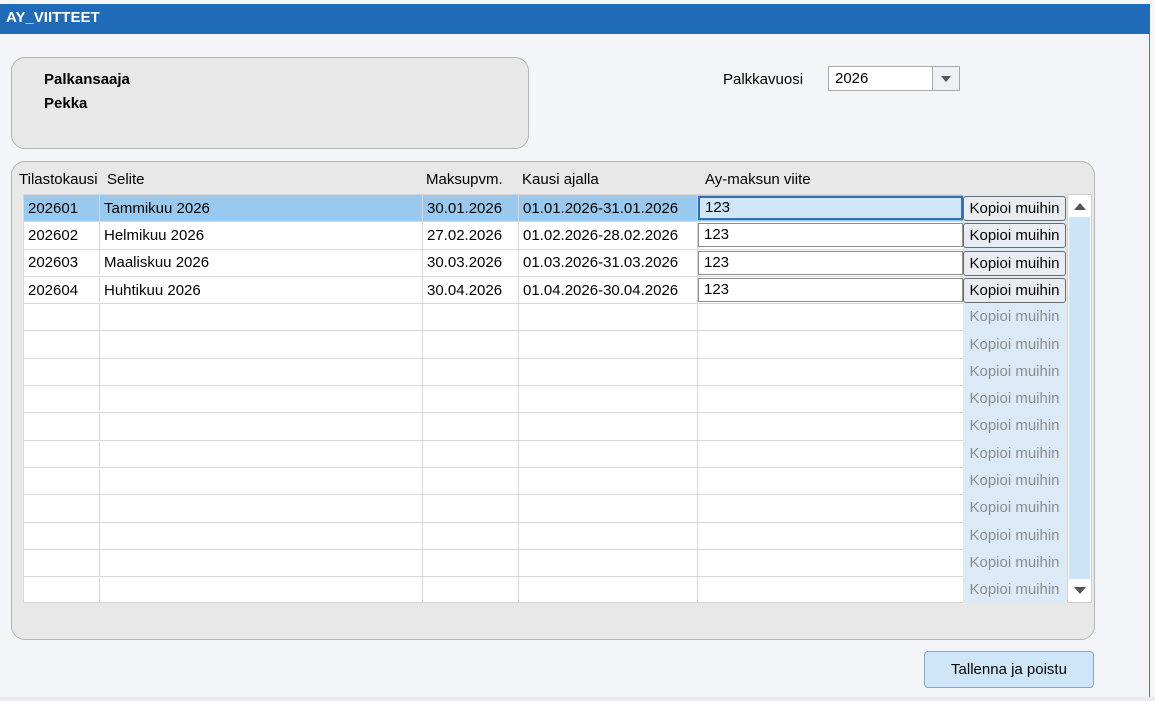 The height and width of the screenshot is (701, 1155). I want to click on employee-panel: Palkansaaja Pekka, so click(270, 103).